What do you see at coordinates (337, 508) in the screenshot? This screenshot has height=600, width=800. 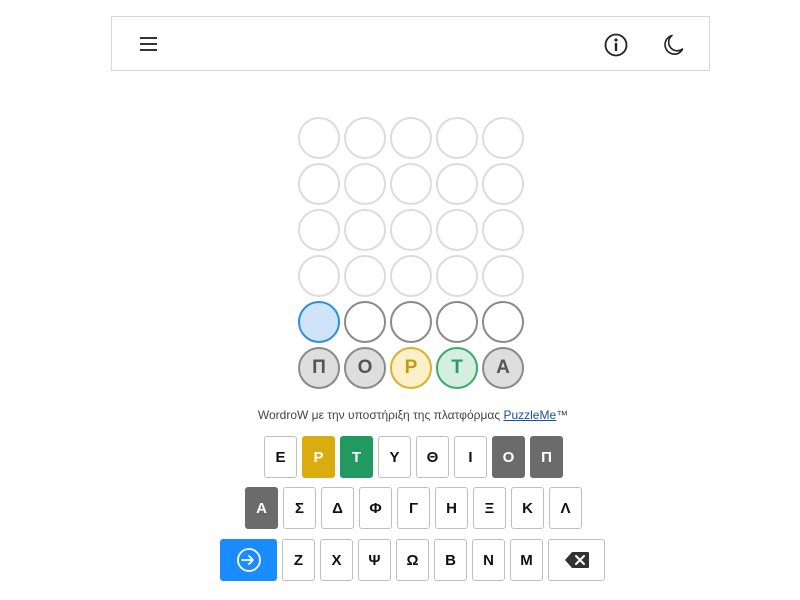 I see `key: Δ` at bounding box center [337, 508].